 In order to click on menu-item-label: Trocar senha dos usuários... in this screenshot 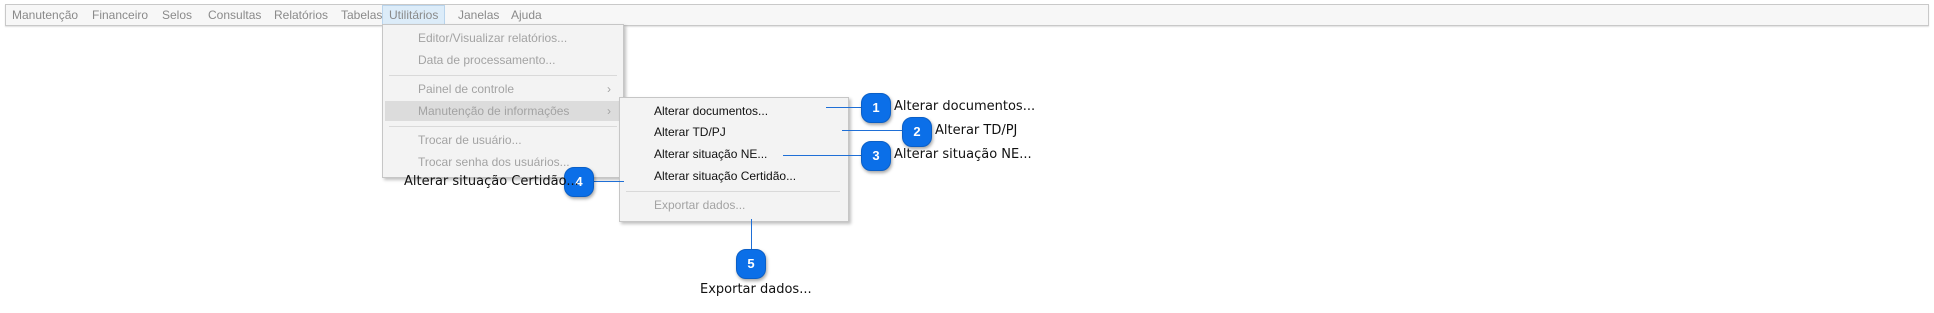, I will do `click(494, 162)`.